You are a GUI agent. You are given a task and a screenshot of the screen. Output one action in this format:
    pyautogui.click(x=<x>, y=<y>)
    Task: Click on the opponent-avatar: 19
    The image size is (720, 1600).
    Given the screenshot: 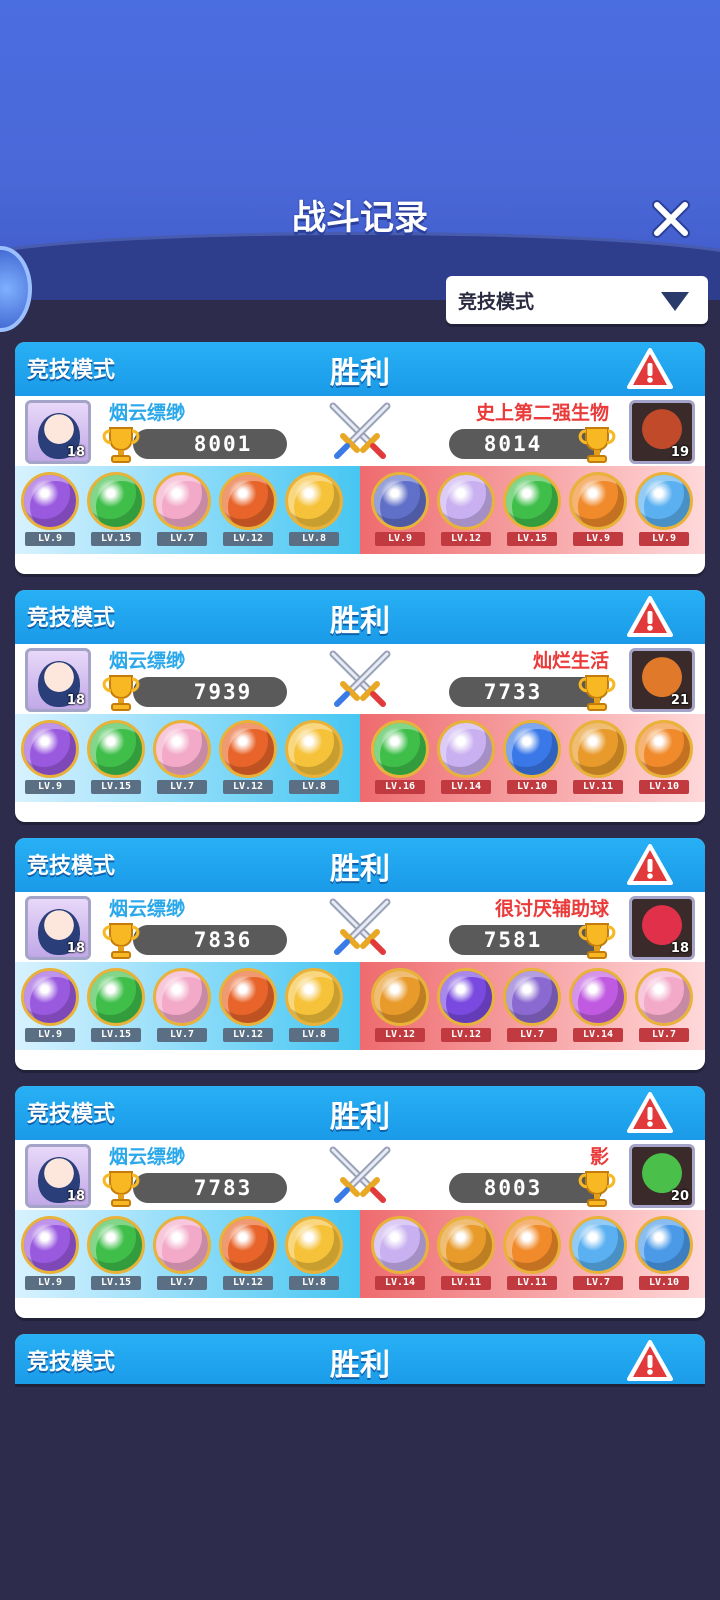 What is the action you would take?
    pyautogui.click(x=662, y=432)
    